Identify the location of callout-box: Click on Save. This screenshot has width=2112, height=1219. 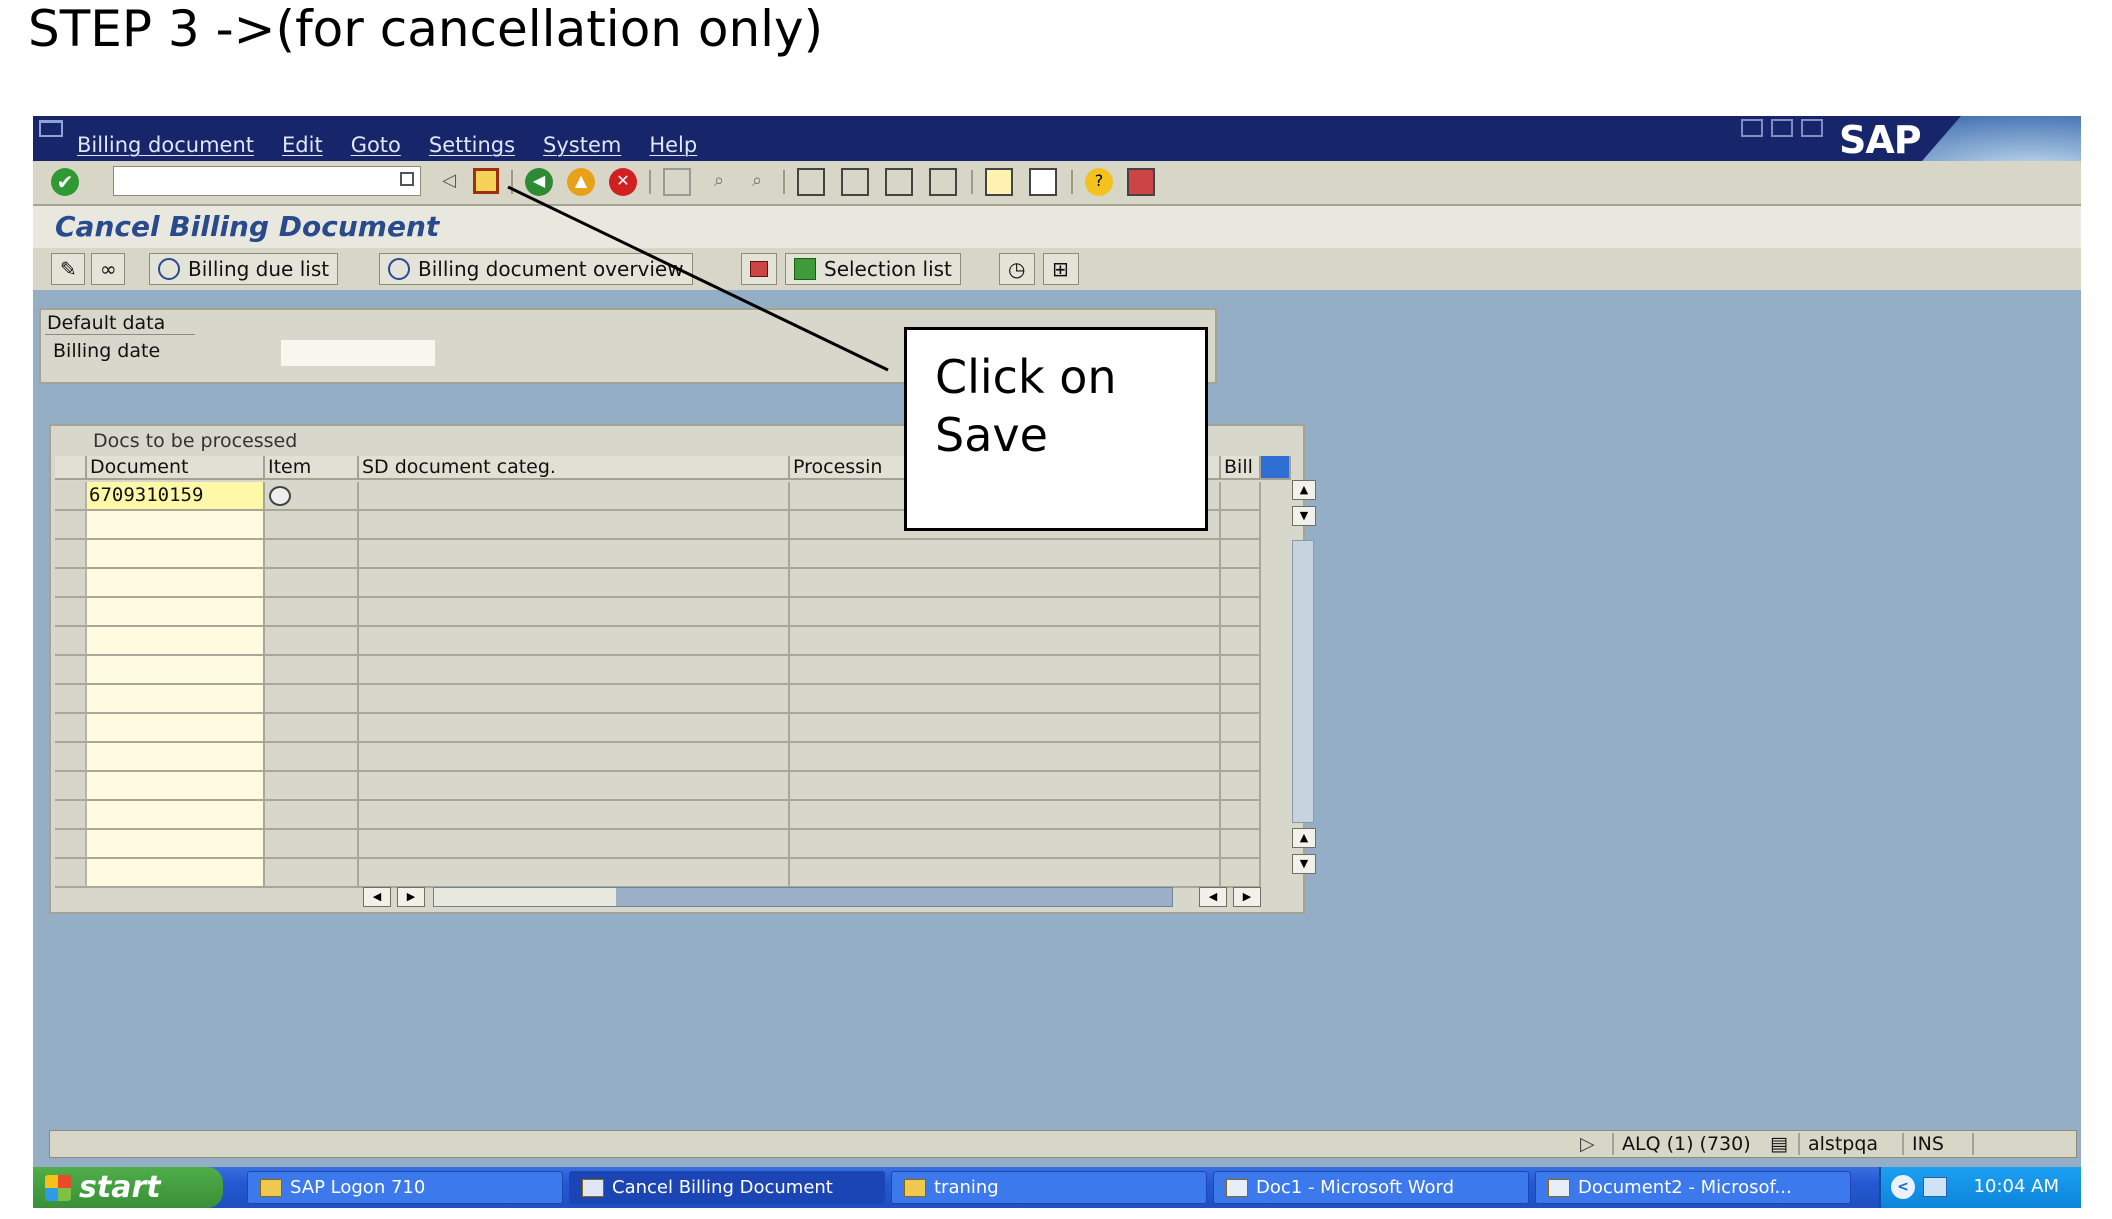
(1056, 429).